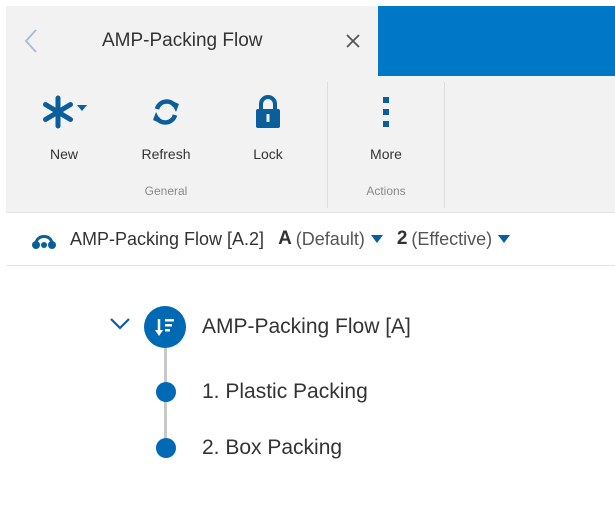  What do you see at coordinates (31, 41) in the screenshot?
I see `chevron-left-icon` at bounding box center [31, 41].